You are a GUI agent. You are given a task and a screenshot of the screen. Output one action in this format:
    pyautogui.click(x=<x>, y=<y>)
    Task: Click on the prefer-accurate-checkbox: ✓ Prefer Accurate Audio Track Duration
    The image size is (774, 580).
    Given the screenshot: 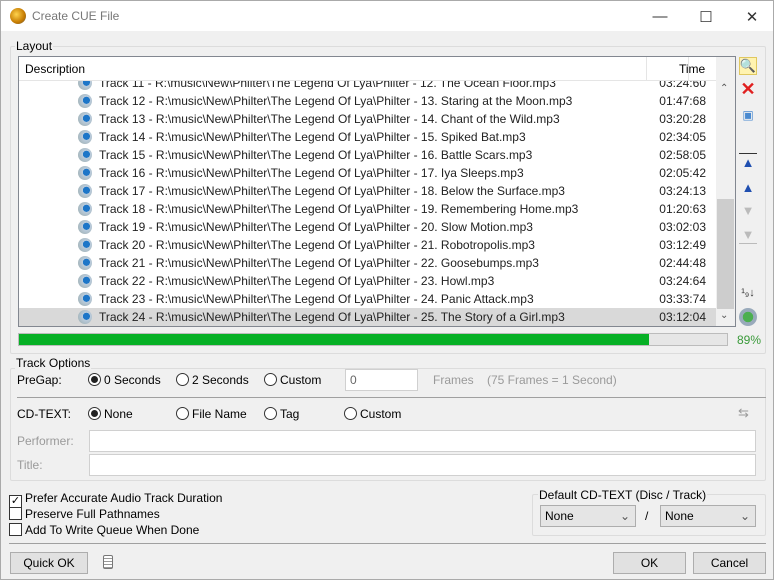 What is the action you would take?
    pyautogui.click(x=115, y=499)
    